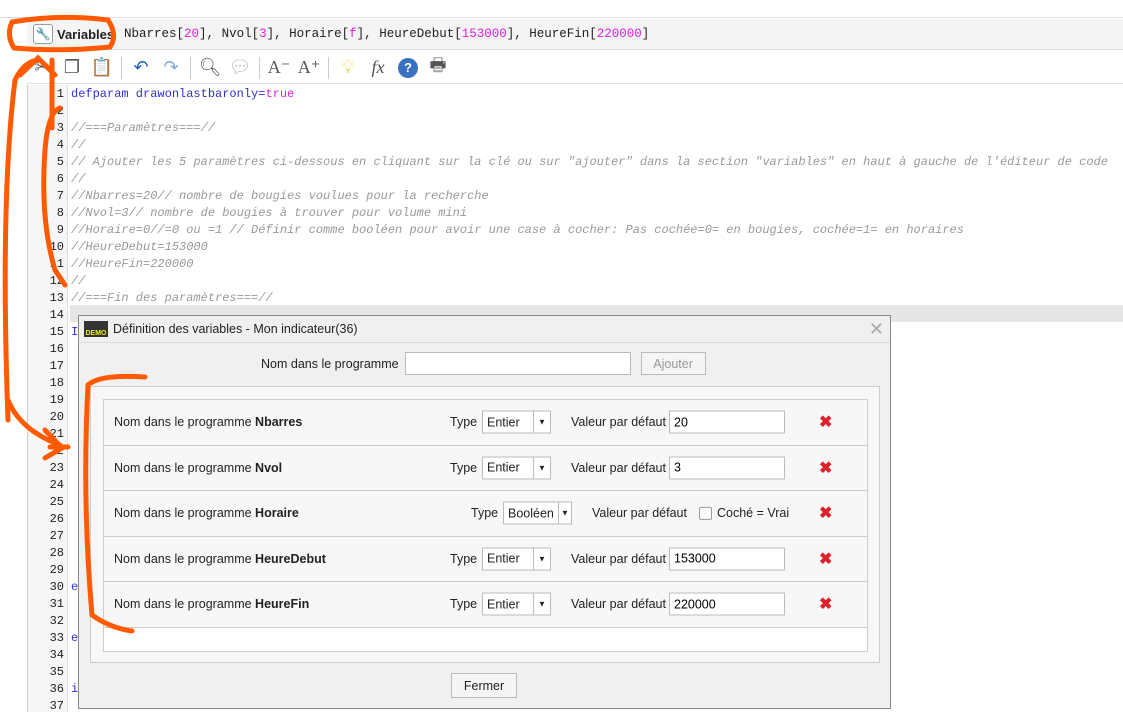 The width and height of the screenshot is (1123, 713). I want to click on variable-name: Nbarres, so click(279, 422).